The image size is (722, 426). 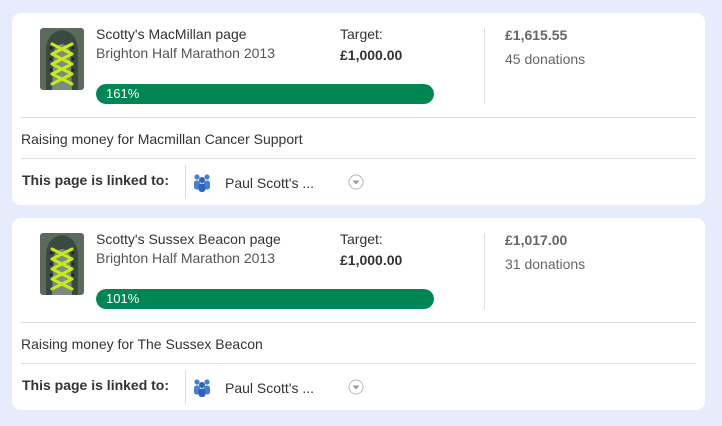 I want to click on charity-text: Raising money for The Sussex Beacon, so click(x=142, y=344).